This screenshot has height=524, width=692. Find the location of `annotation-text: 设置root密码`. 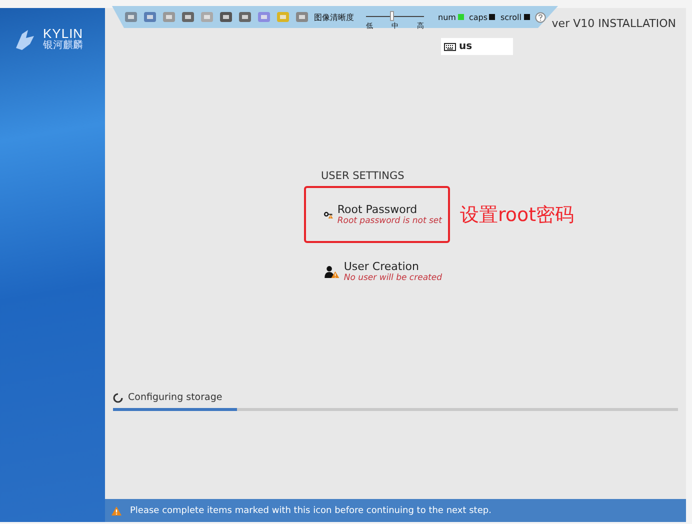

annotation-text: 设置root密码 is located at coordinates (517, 215).